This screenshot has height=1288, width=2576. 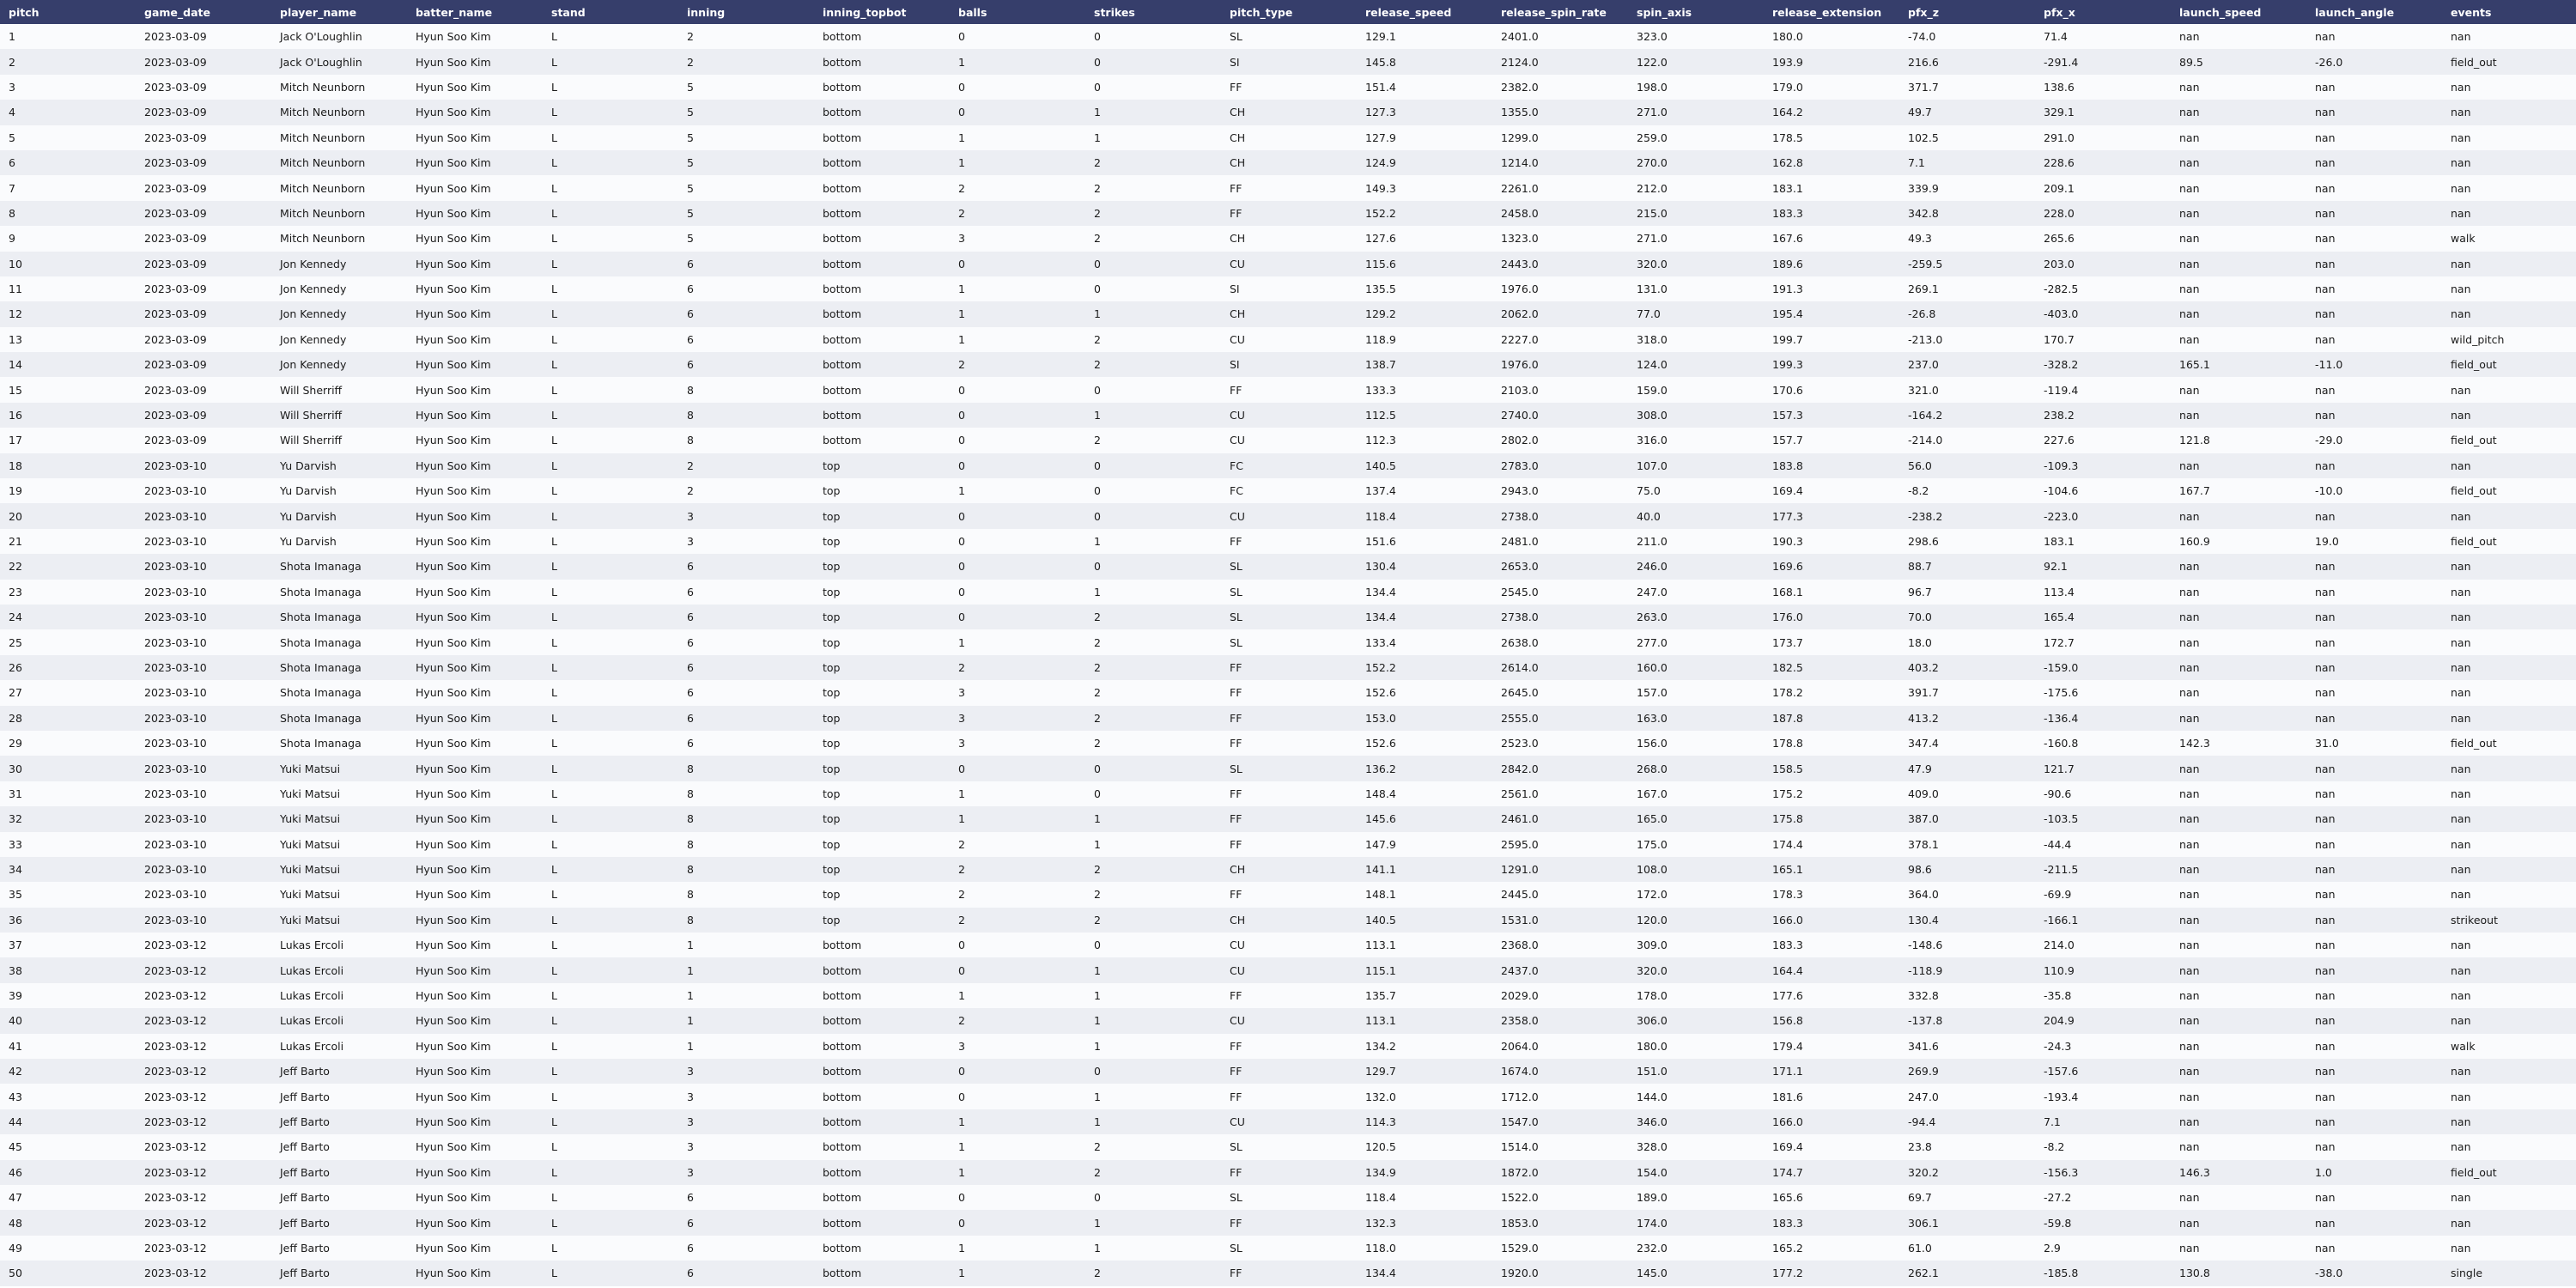 I want to click on cell-spin-axis: 306.0, so click(x=1653, y=1021).